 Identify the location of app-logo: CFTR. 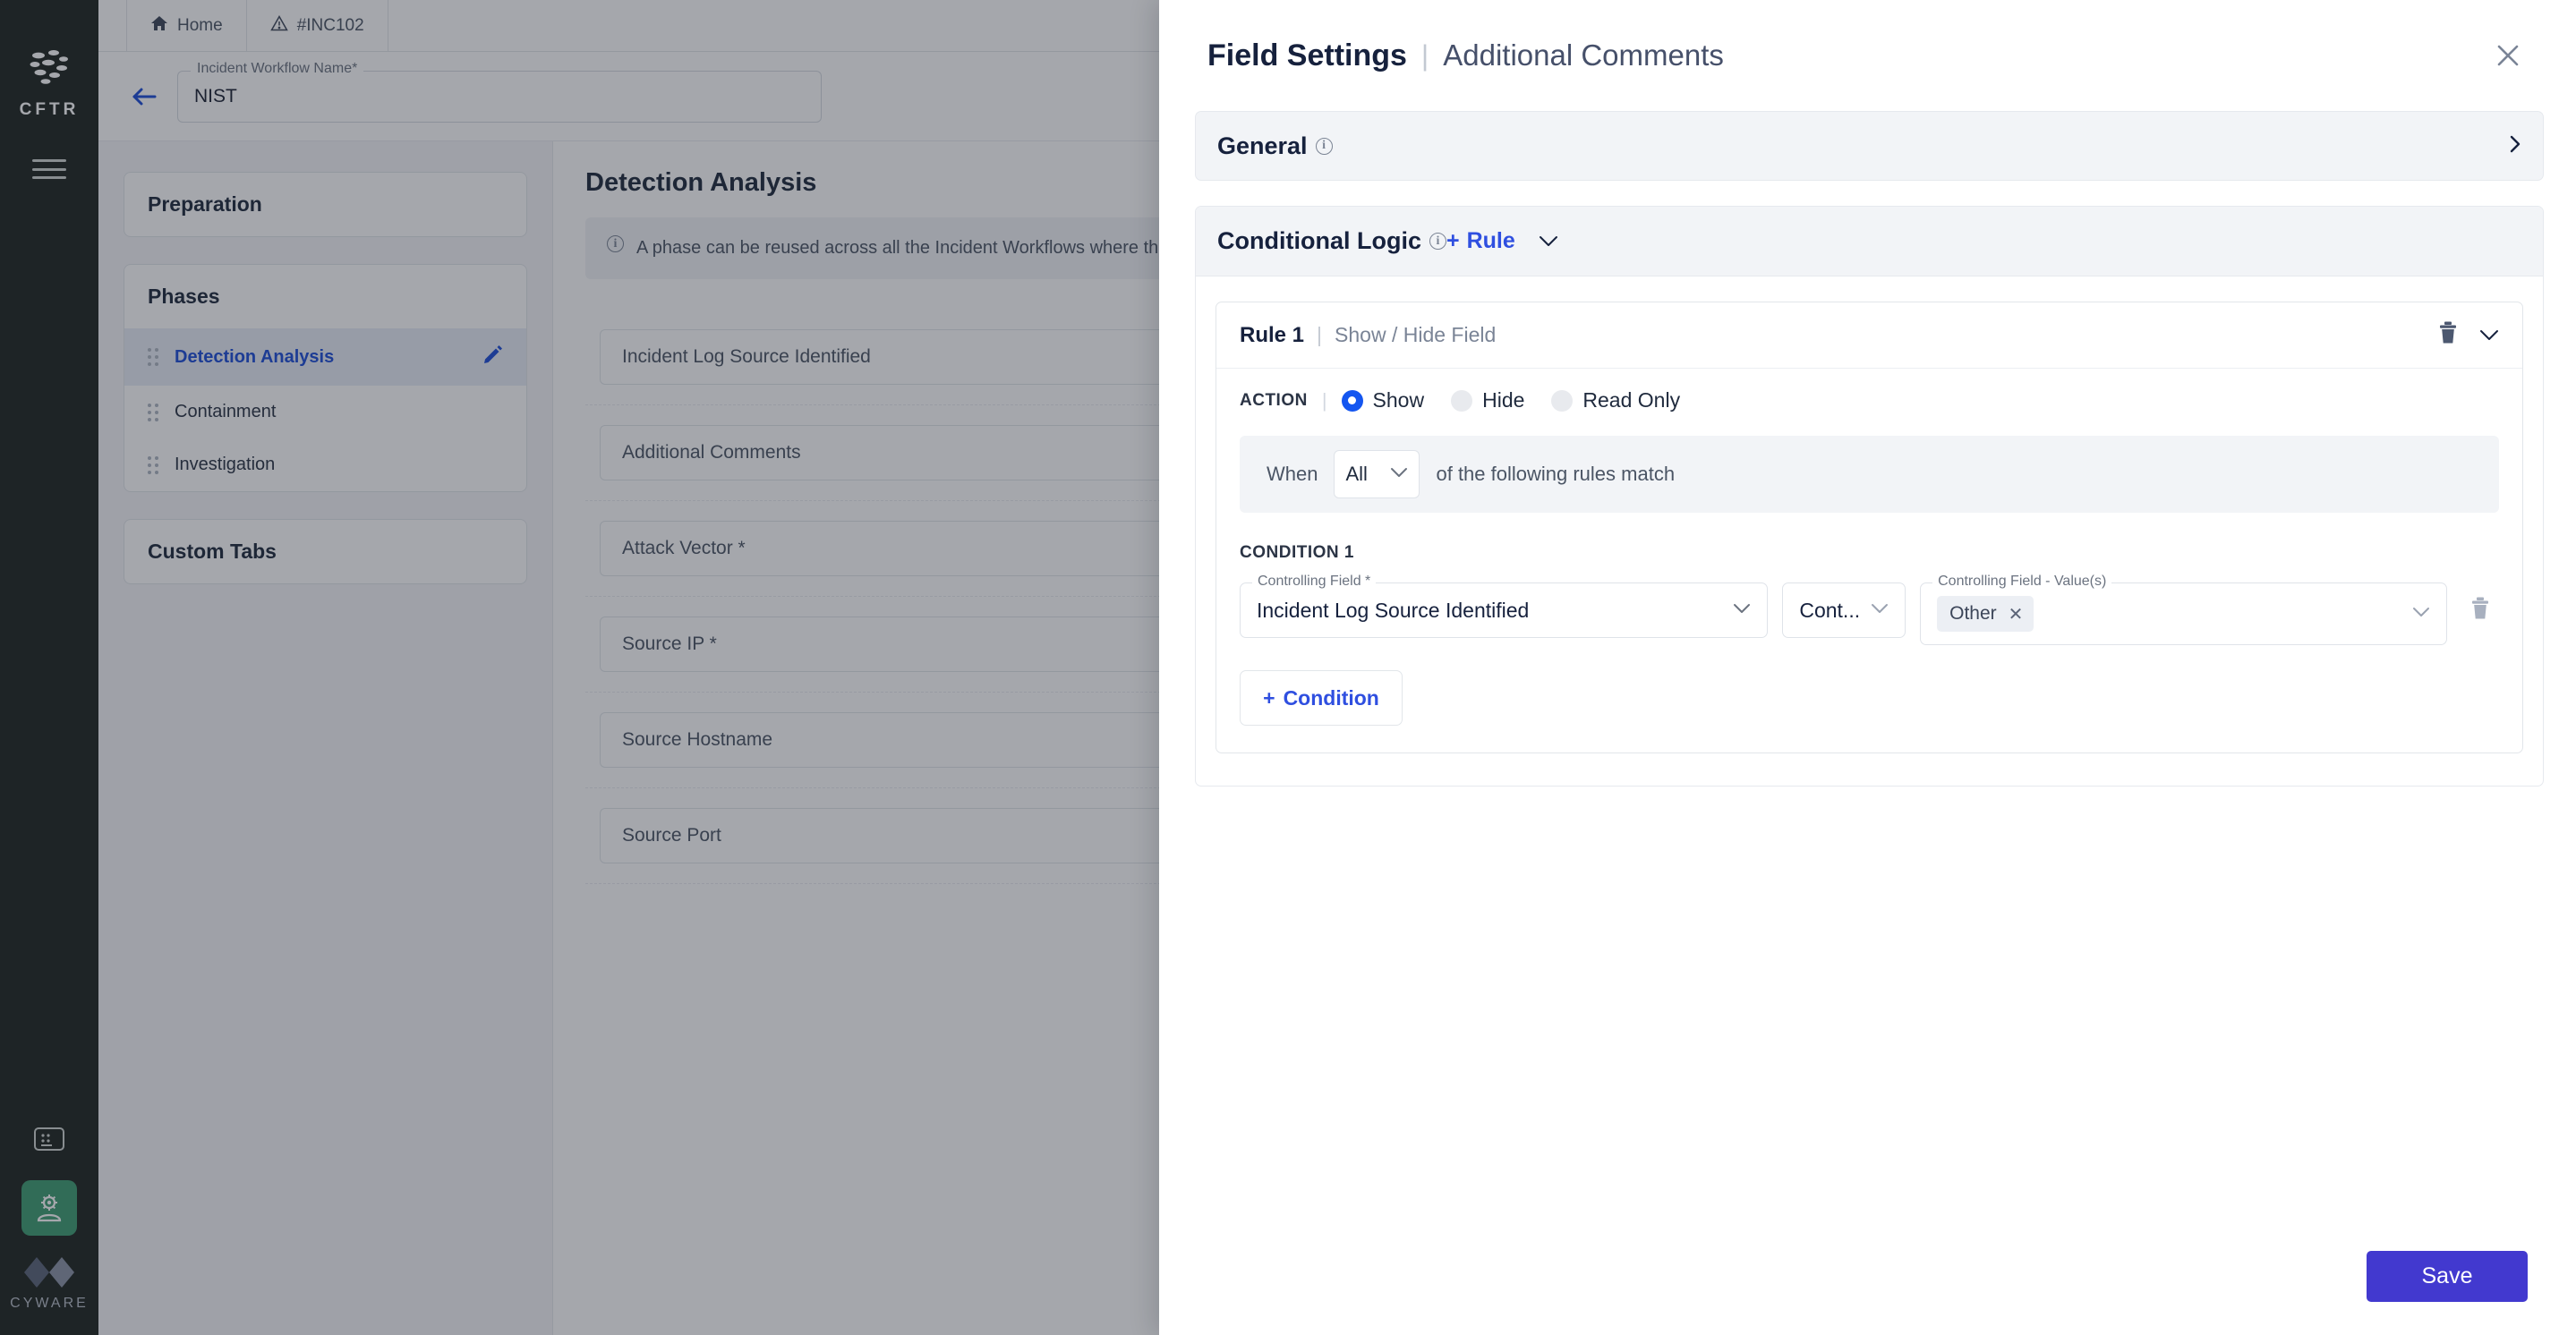
(50, 81).